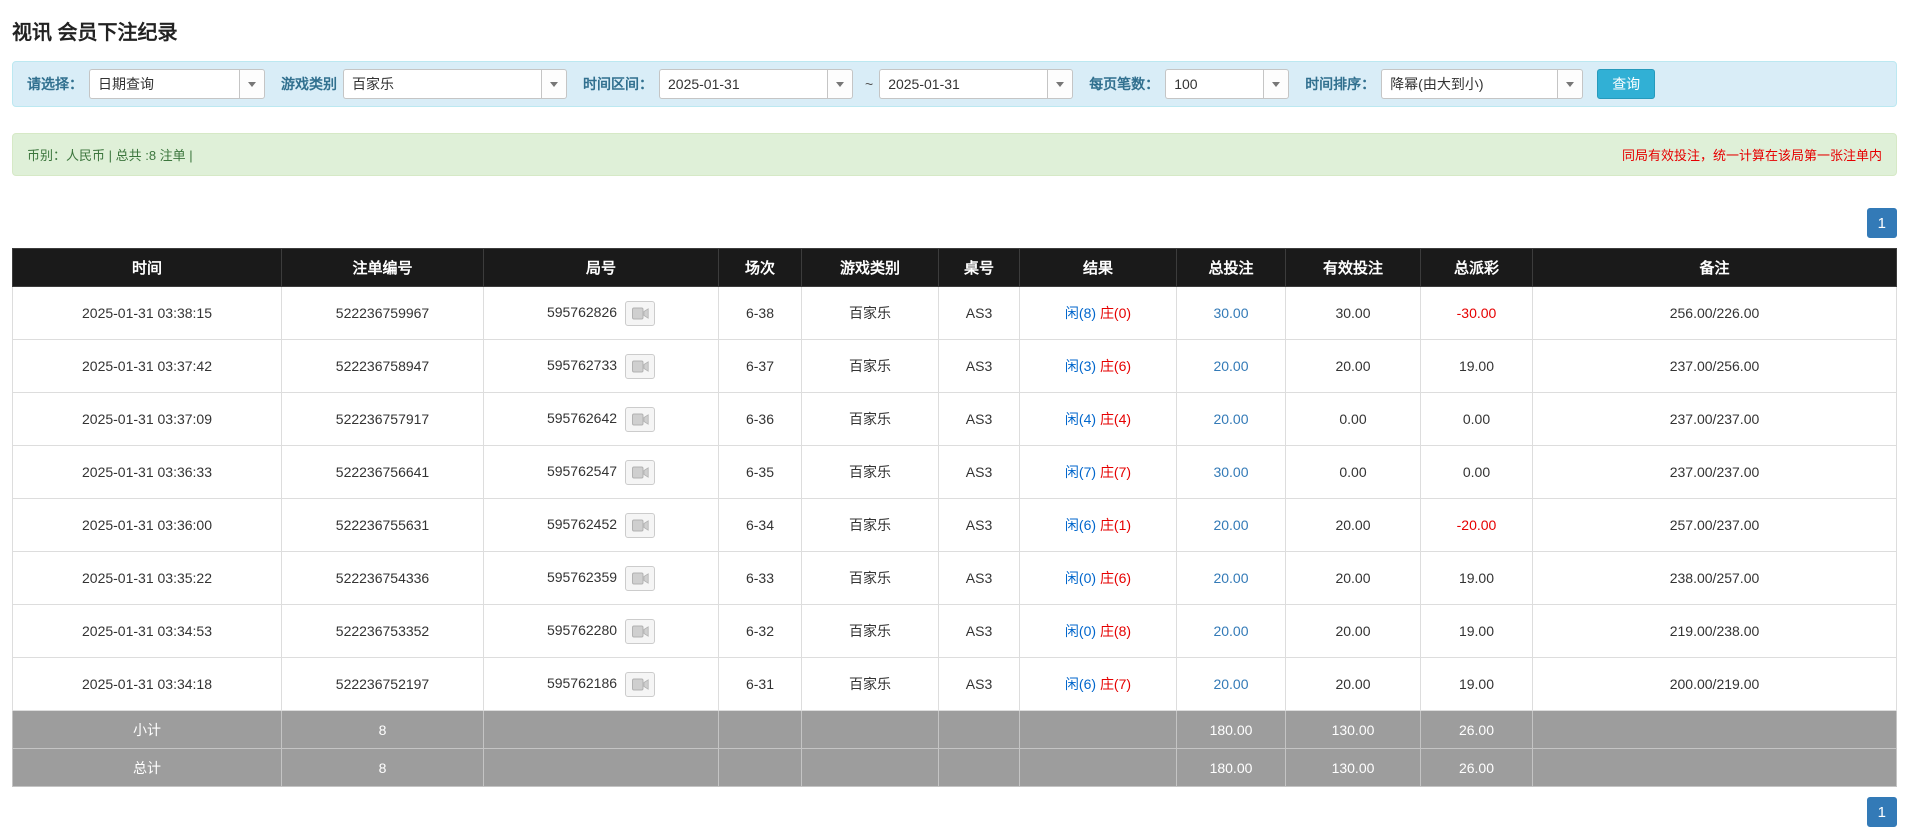 Image resolution: width=1909 pixels, height=827 pixels. What do you see at coordinates (1714, 472) in the screenshot?
I see `cell-note: 237.00/237.00` at bounding box center [1714, 472].